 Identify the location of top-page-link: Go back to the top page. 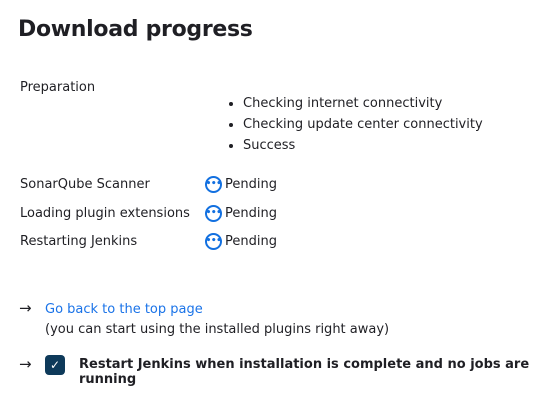
(124, 309).